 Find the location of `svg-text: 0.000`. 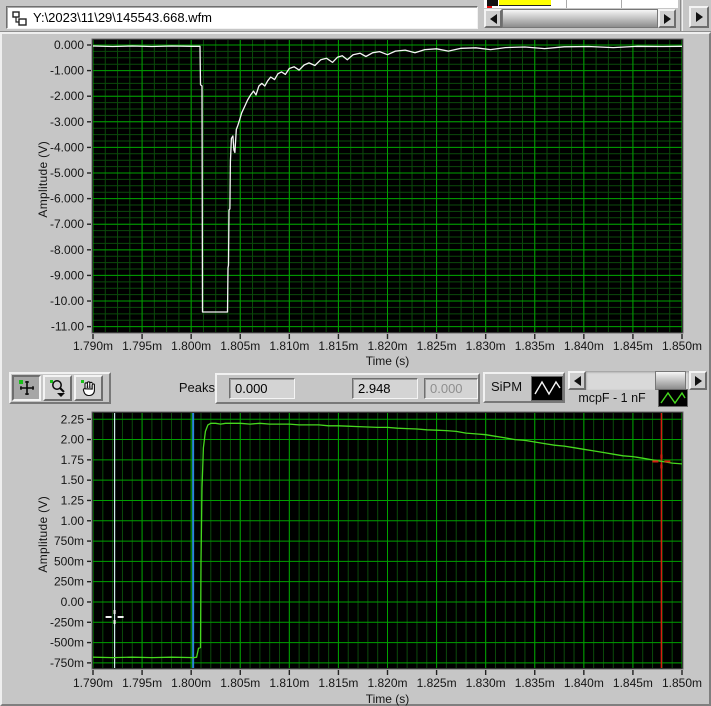

svg-text: 0.000 is located at coordinates (69, 45).